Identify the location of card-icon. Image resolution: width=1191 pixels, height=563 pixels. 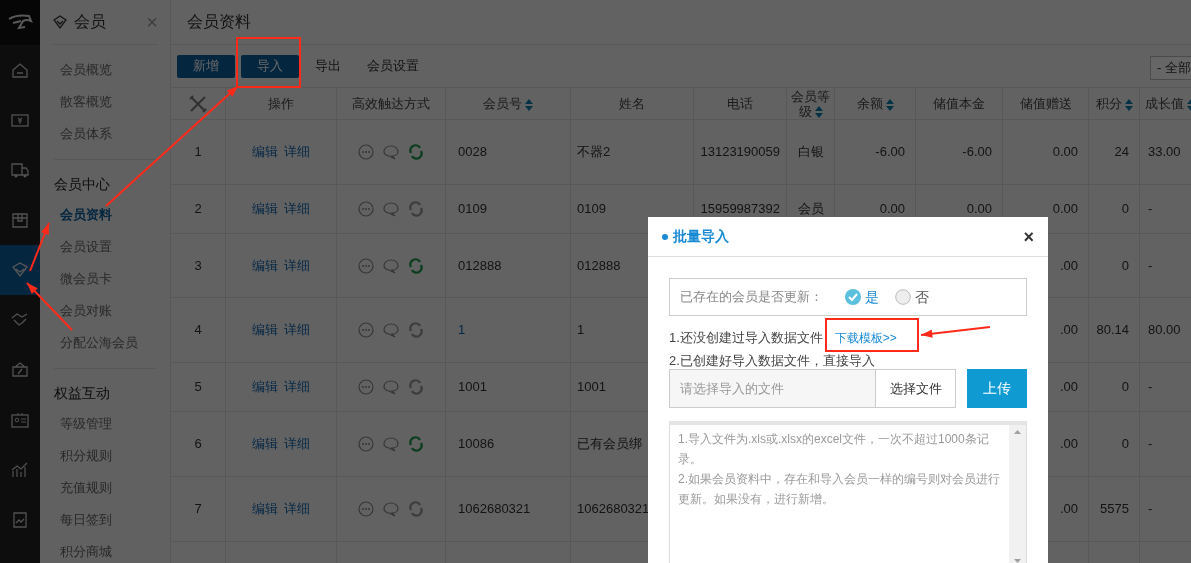
(20, 420).